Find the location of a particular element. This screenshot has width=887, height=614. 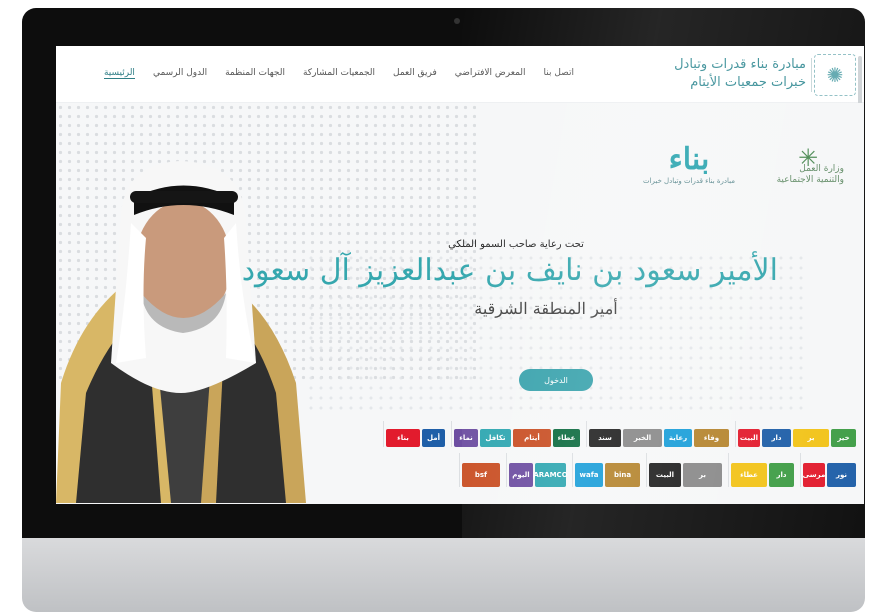

sponsor-logo: رعاية is located at coordinates (678, 438).